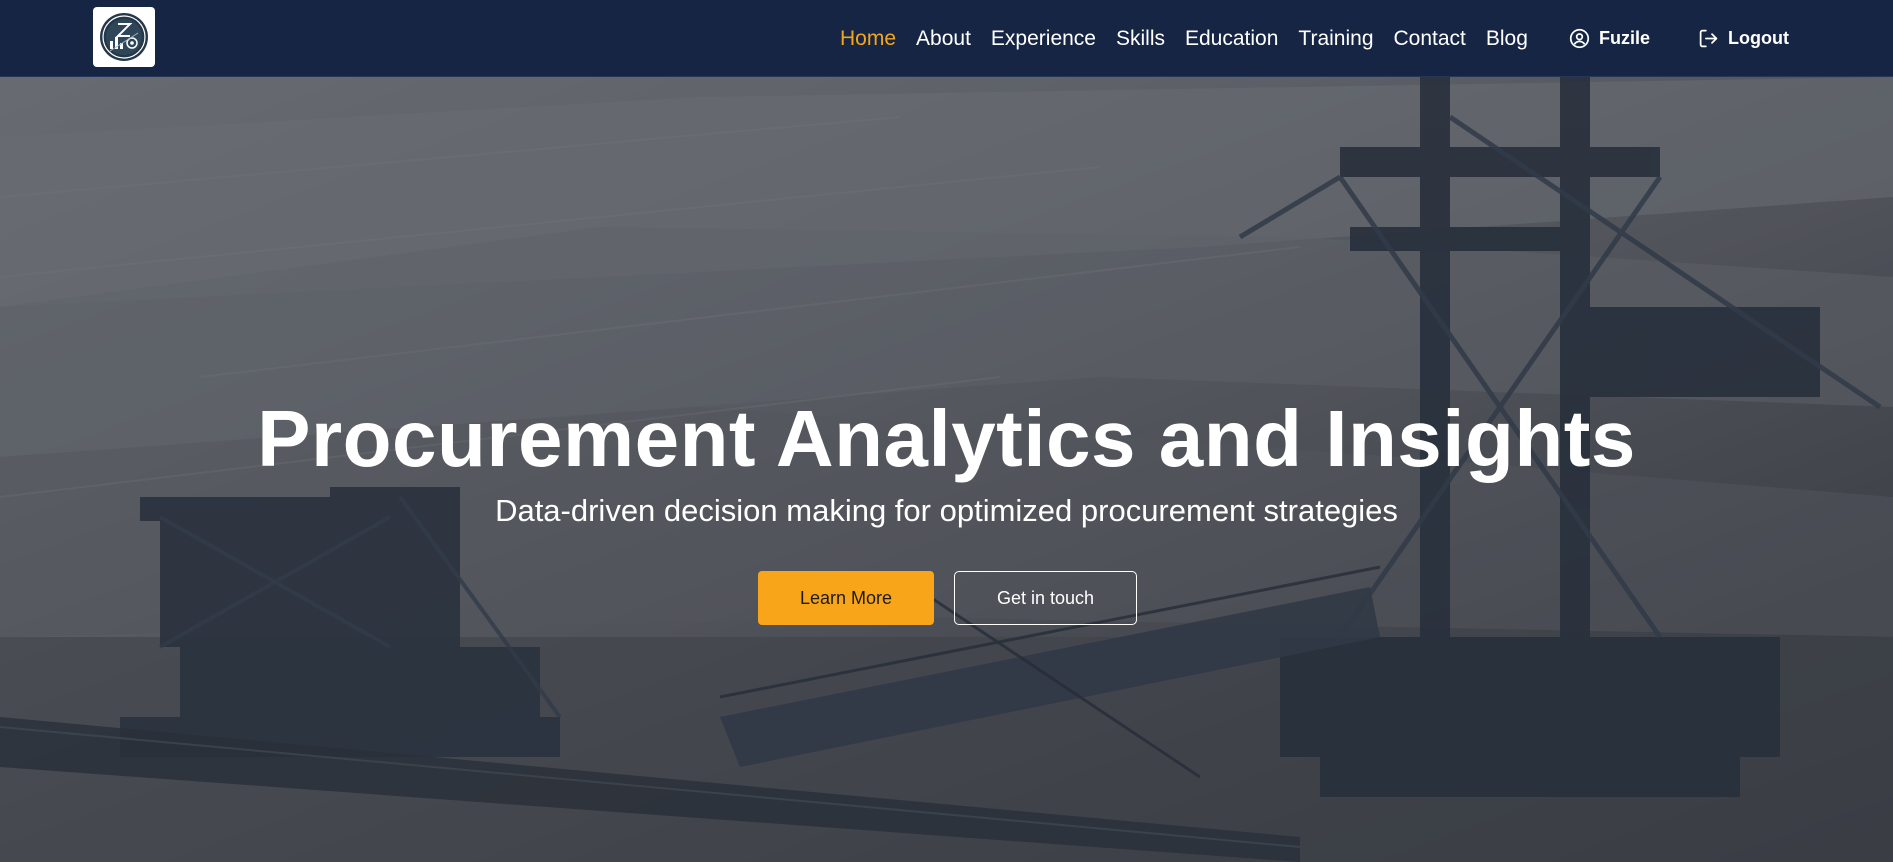 The width and height of the screenshot is (1893, 862). I want to click on nav-link-contact: Contact, so click(1430, 38).